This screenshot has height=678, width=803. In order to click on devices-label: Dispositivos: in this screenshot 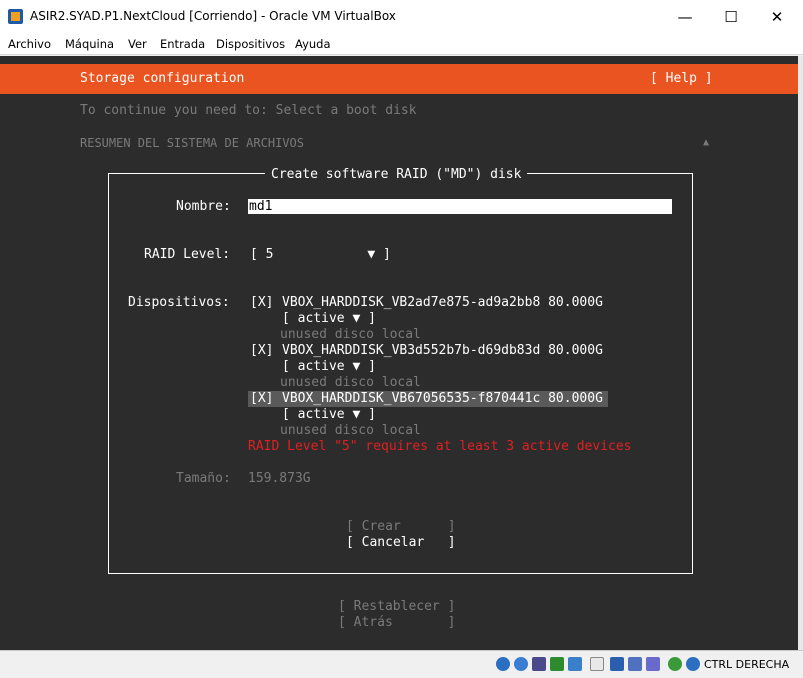, I will do `click(179, 302)`.